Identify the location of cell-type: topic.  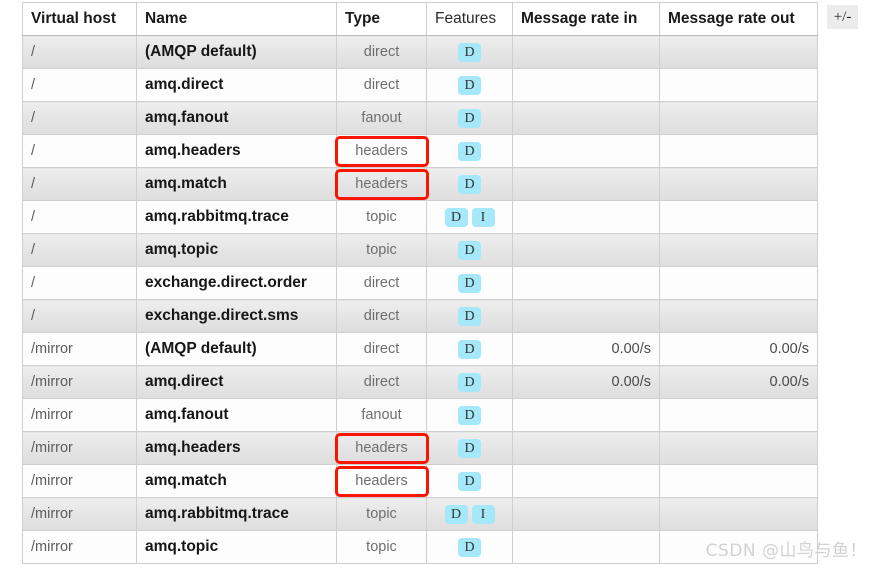
(381, 514).